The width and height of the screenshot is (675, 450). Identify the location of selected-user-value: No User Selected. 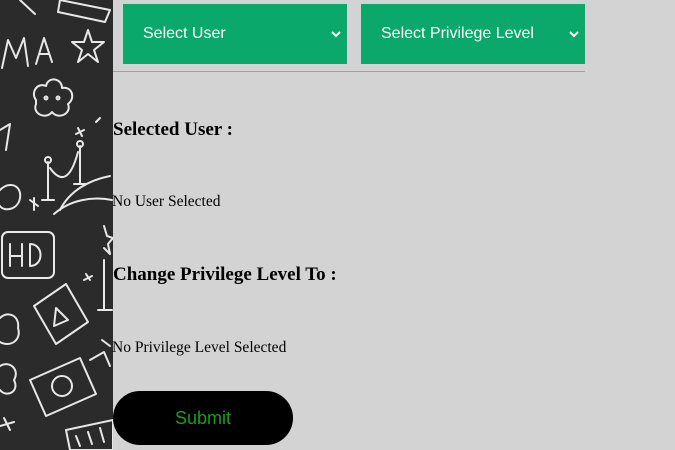
(166, 201).